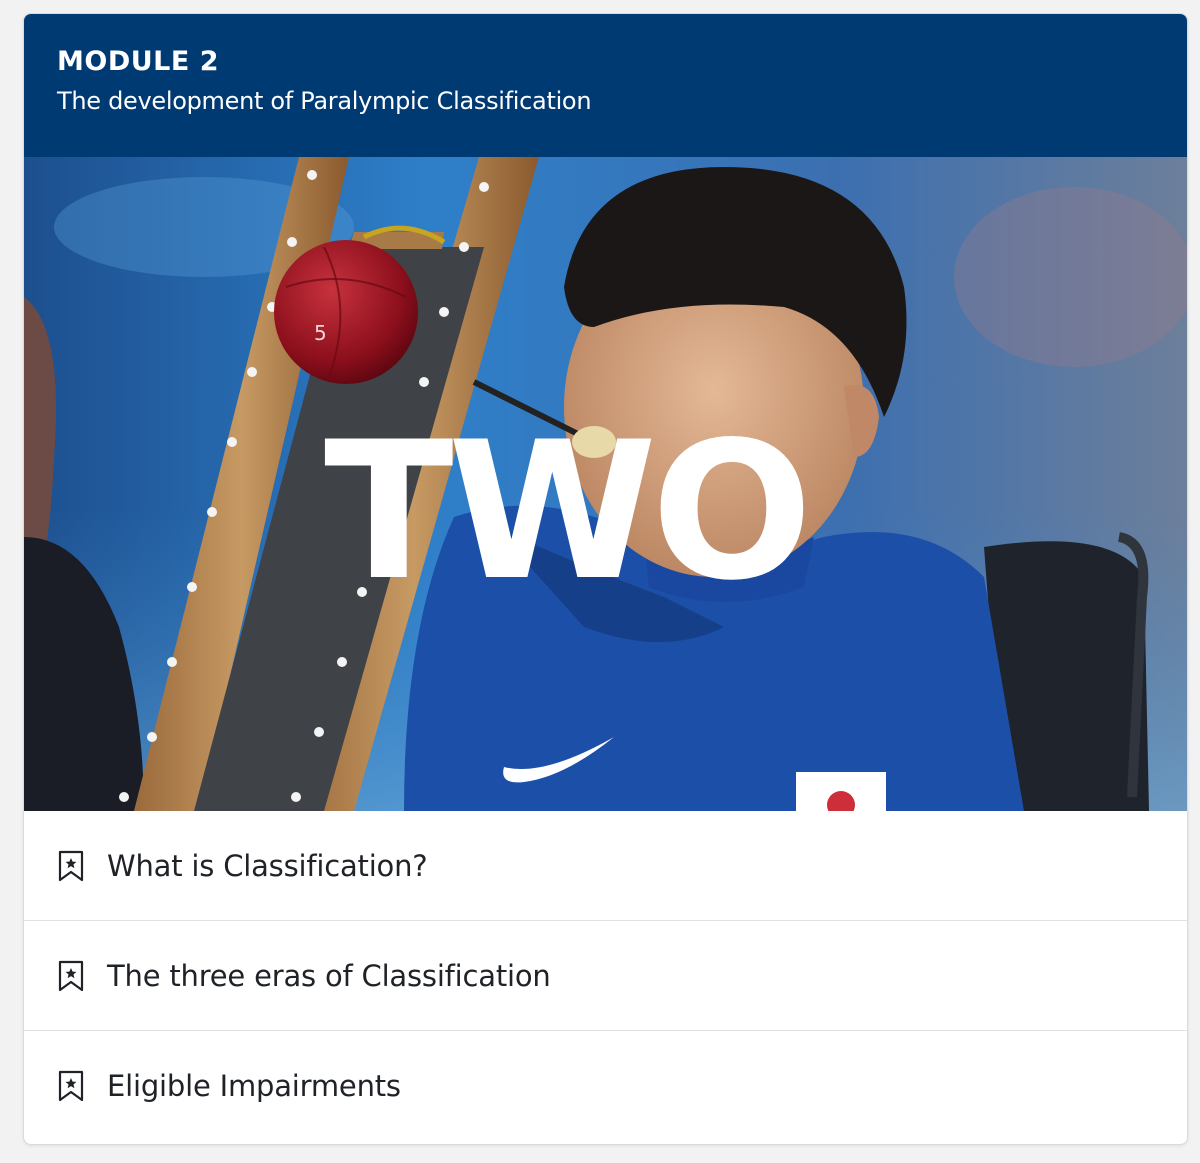 The height and width of the screenshot is (1163, 1200). What do you see at coordinates (605, 1086) in the screenshot?
I see `lesson-item: Eligible Impairments` at bounding box center [605, 1086].